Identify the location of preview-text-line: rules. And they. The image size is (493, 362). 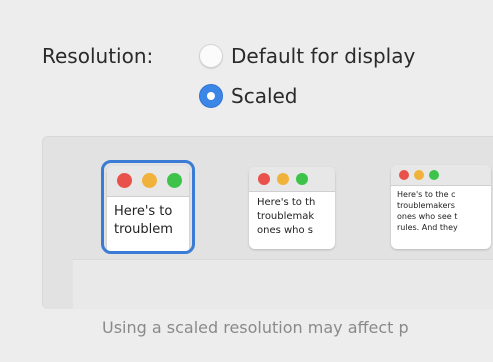
(427, 227).